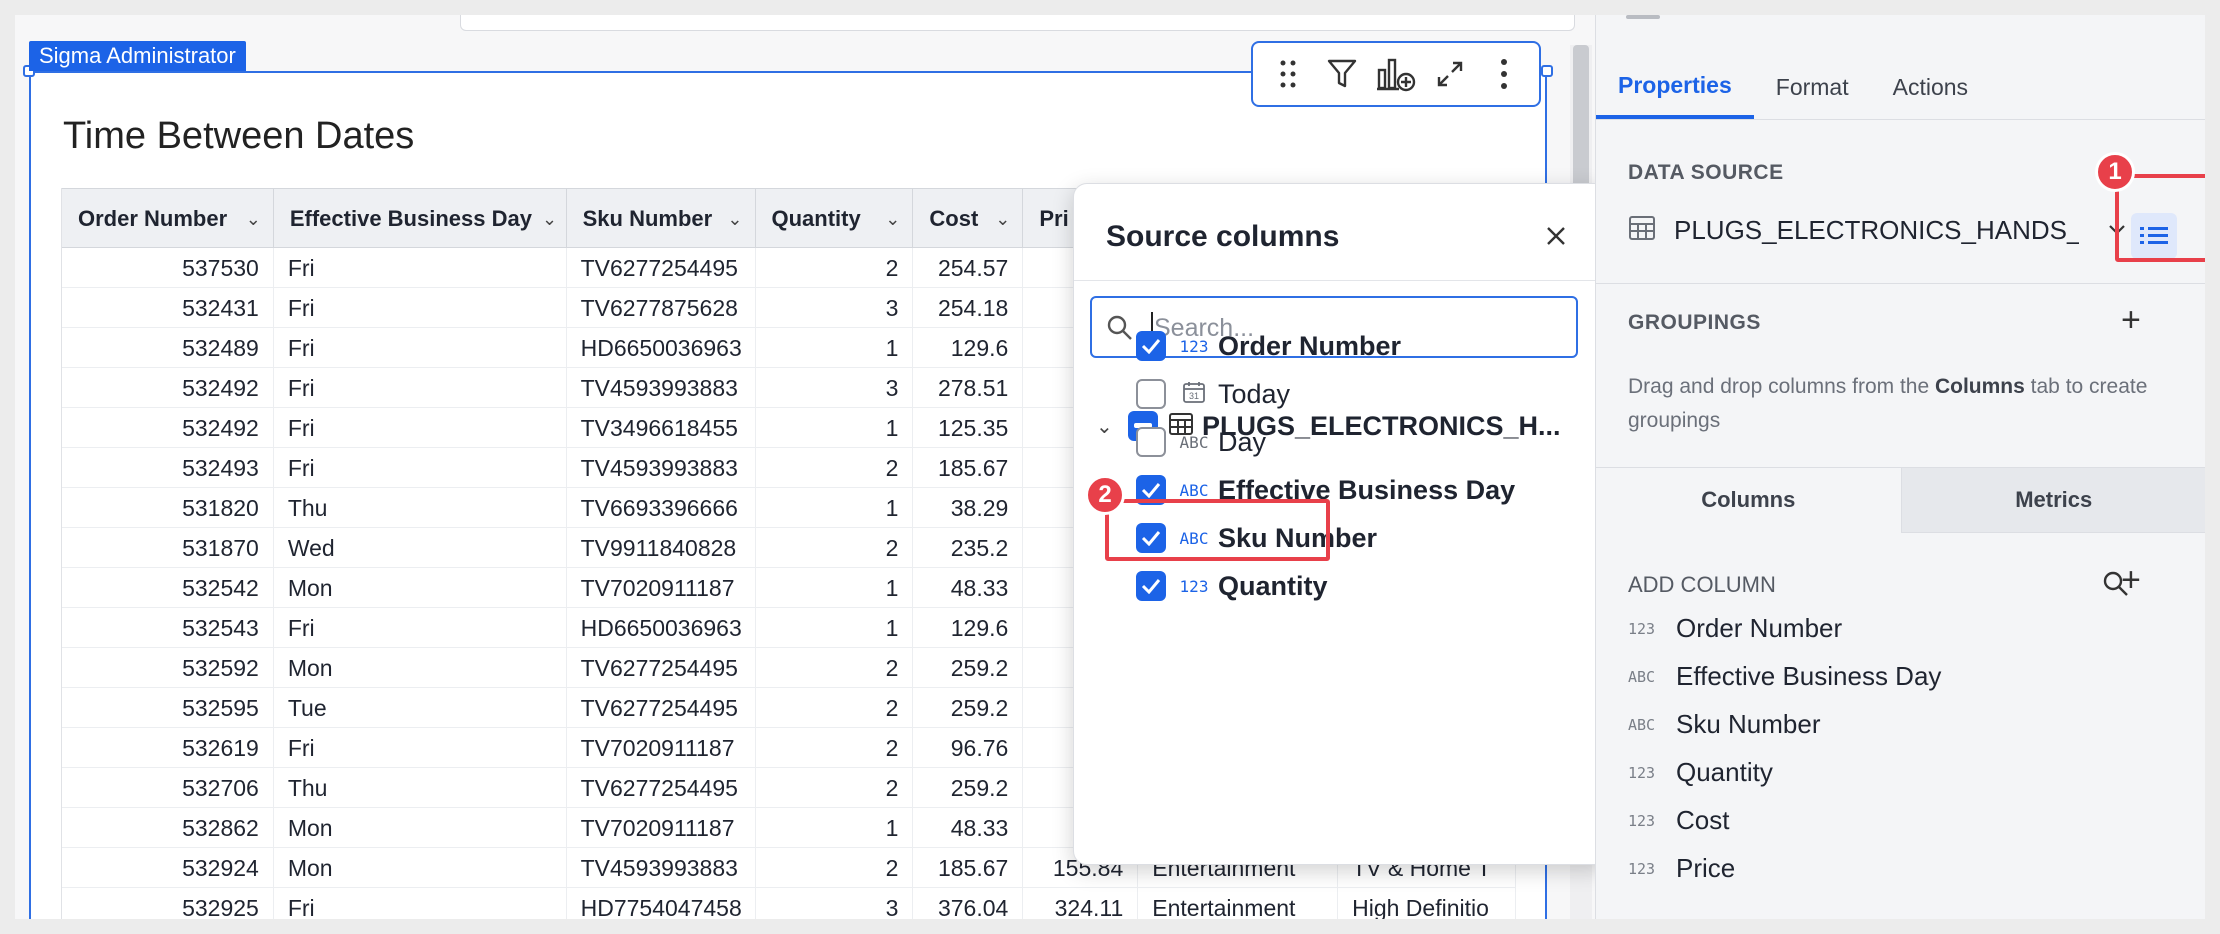 The height and width of the screenshot is (934, 2220). Describe the element at coordinates (661, 508) in the screenshot. I see `table-cell: TV6693396666` at that location.